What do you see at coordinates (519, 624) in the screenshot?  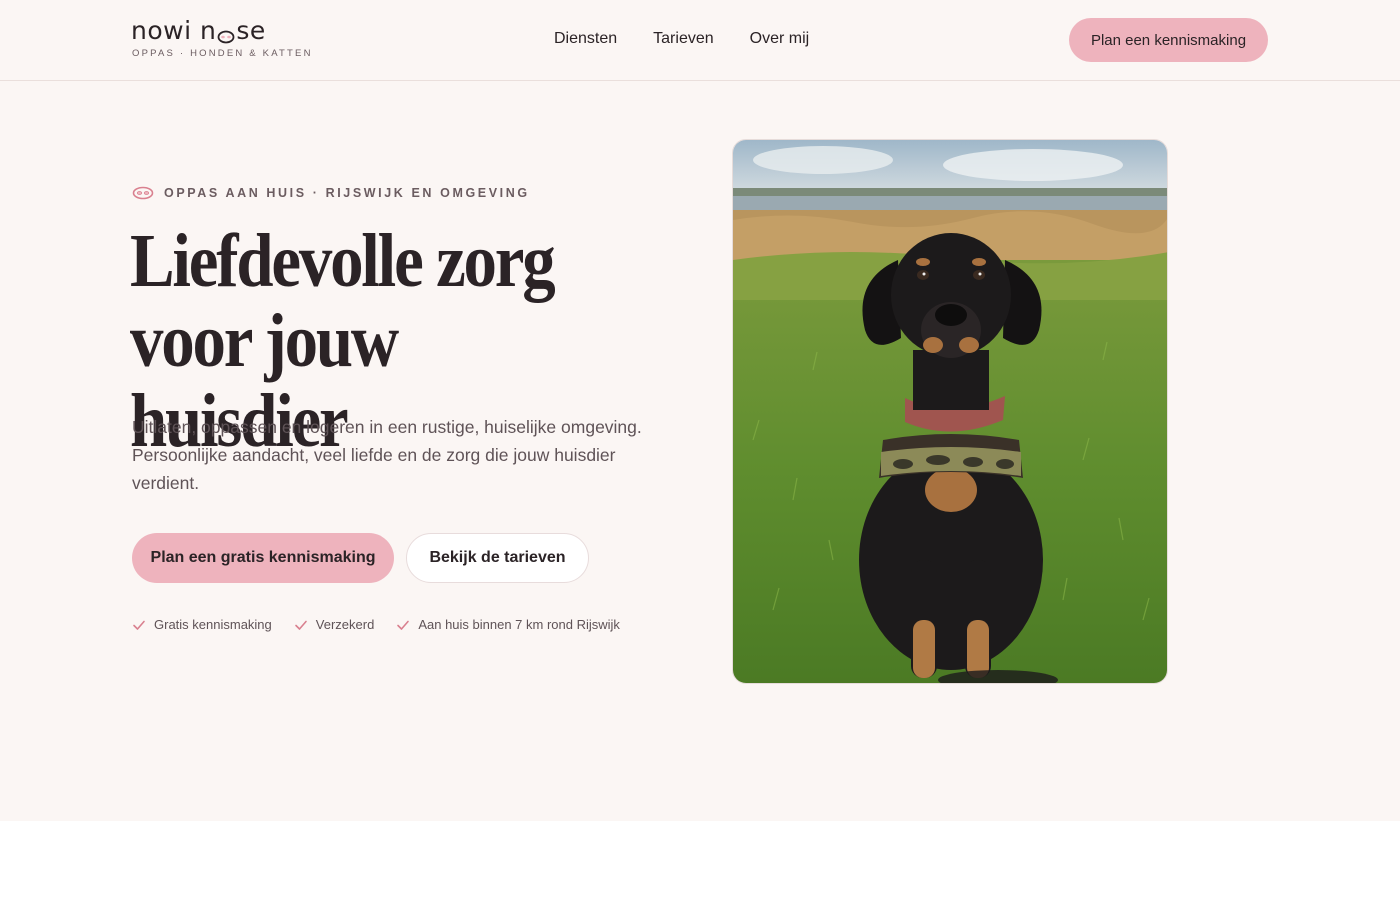 I see `check-item-label: Aan huis binnen 7 km rond Rijswijk` at bounding box center [519, 624].